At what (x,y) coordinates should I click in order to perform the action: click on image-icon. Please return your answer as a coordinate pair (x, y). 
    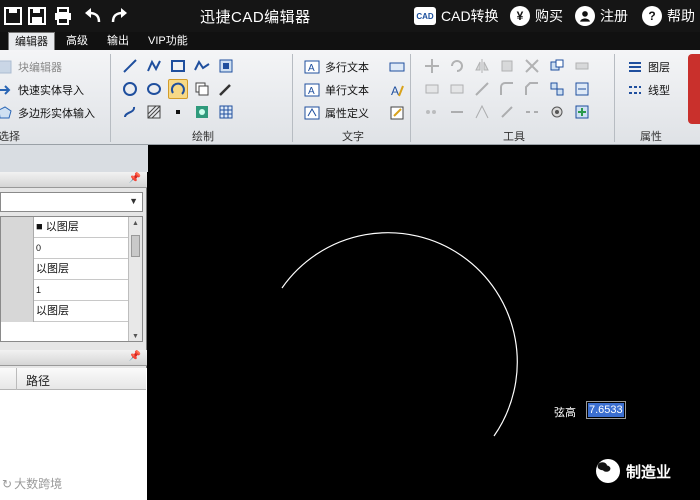
    Looking at the image, I should click on (202, 112).